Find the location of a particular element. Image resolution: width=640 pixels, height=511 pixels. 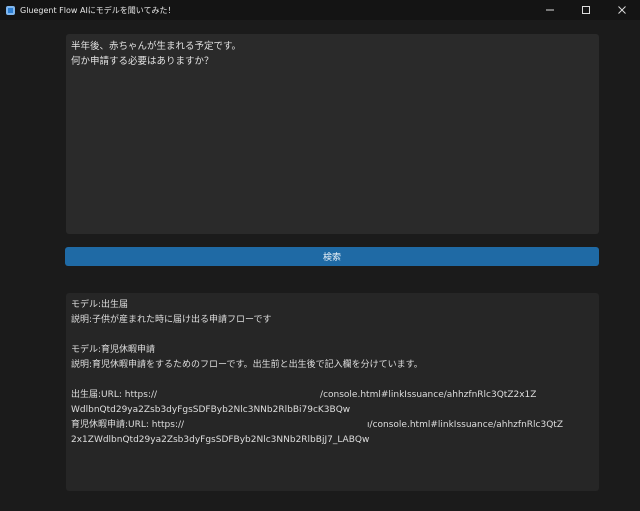

window-title: Gluegent Flow AIにモデルを聞いてみた！ is located at coordinates (98, 10).